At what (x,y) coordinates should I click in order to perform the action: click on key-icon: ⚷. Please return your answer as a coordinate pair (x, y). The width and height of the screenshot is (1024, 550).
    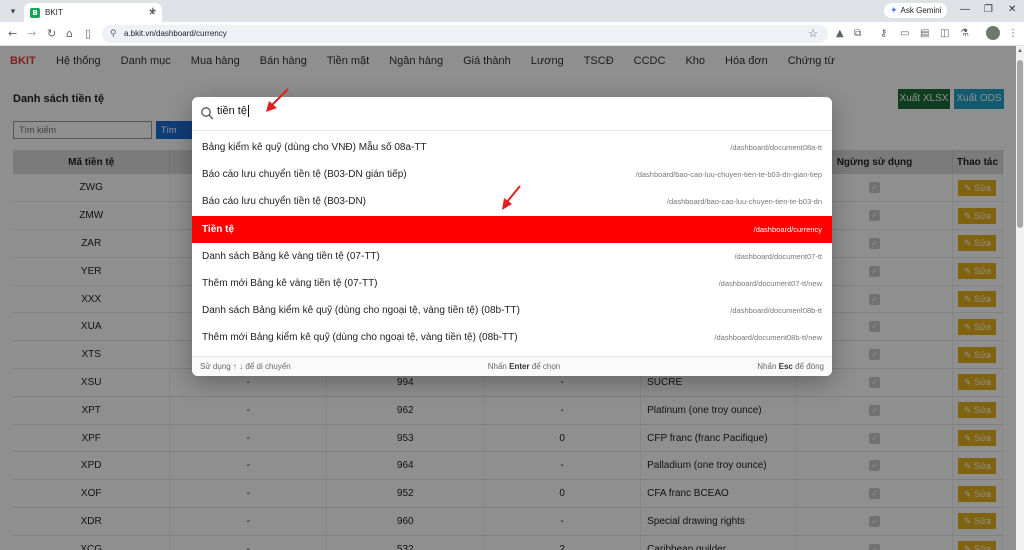
    Looking at the image, I should click on (883, 34).